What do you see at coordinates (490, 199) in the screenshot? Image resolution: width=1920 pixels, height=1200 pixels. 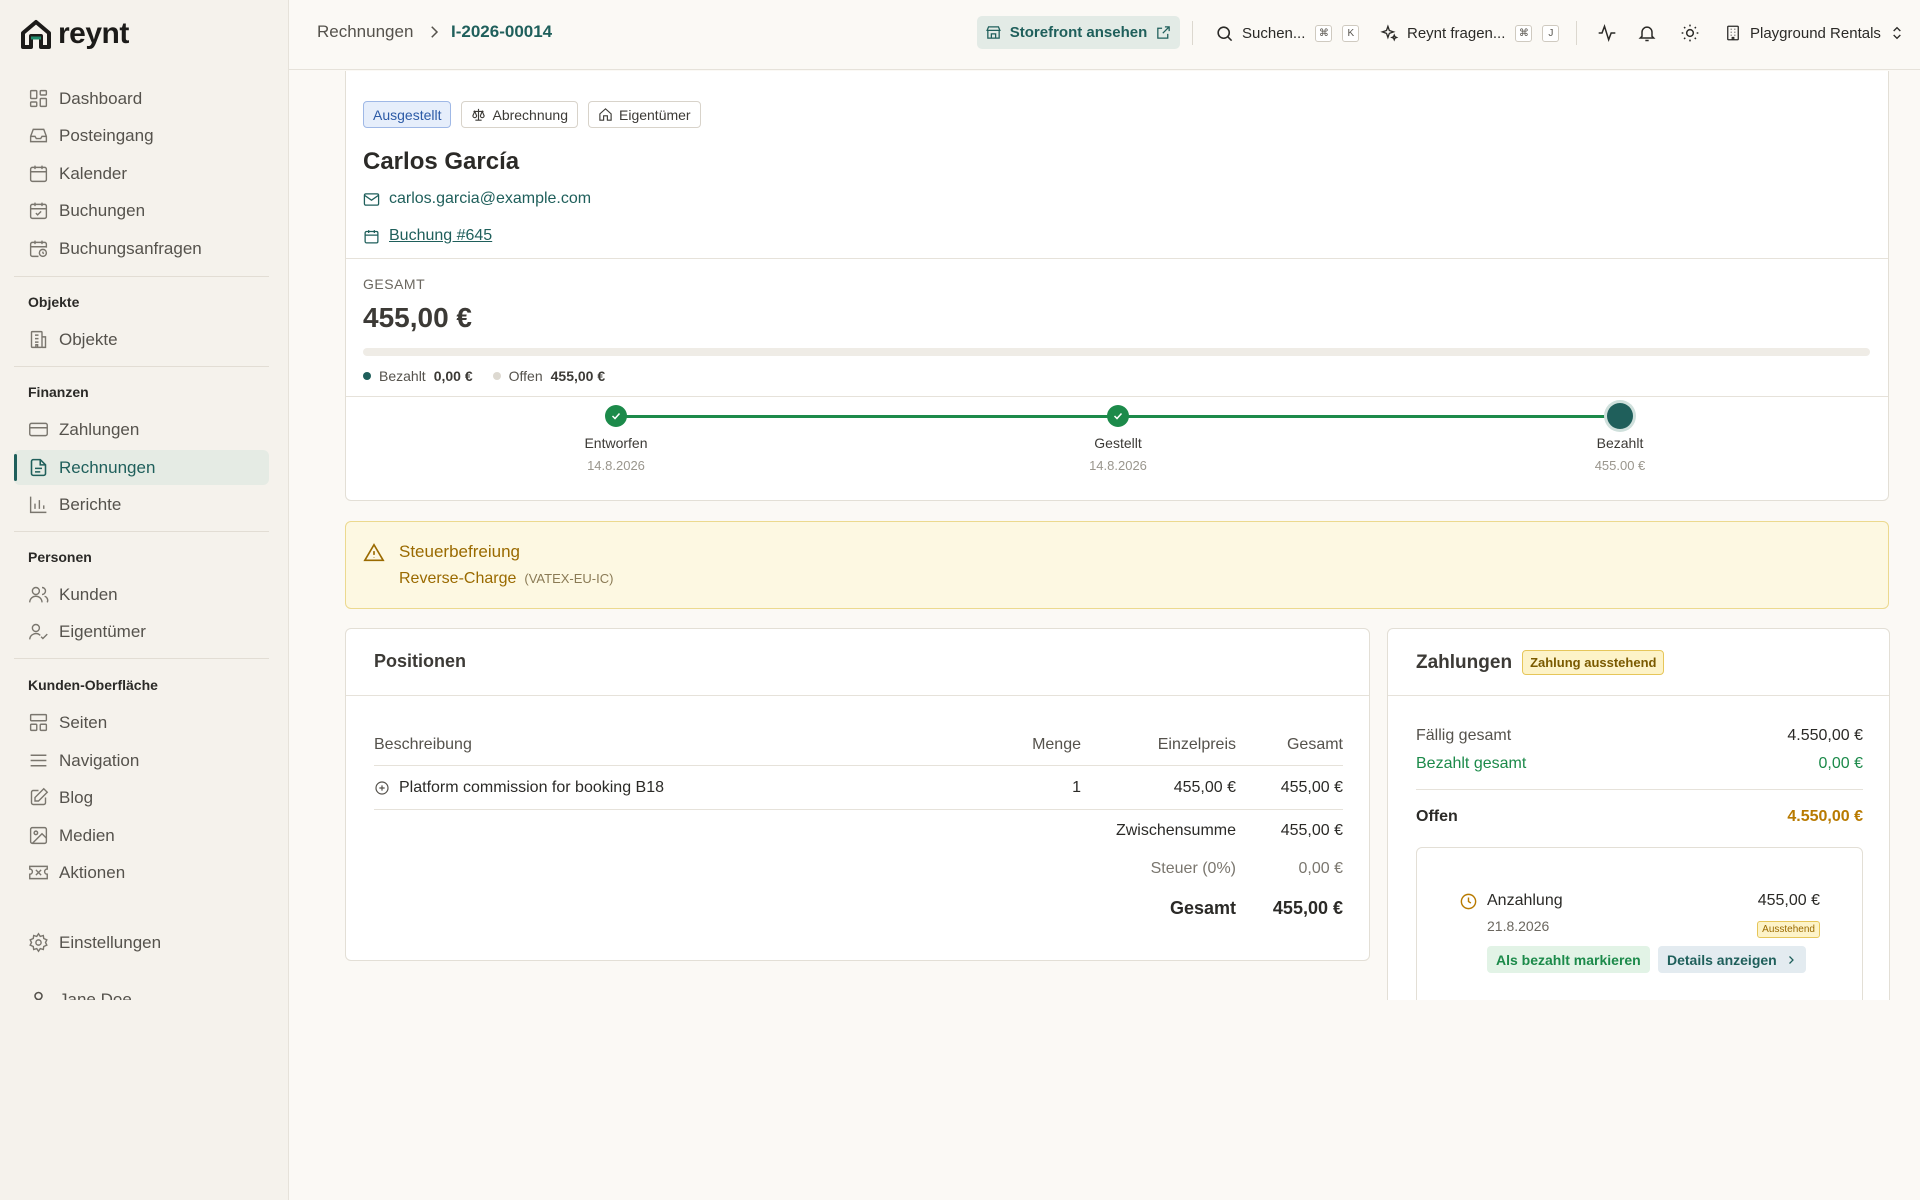 I see `customer-email-link: carlos.garcia@example.com` at bounding box center [490, 199].